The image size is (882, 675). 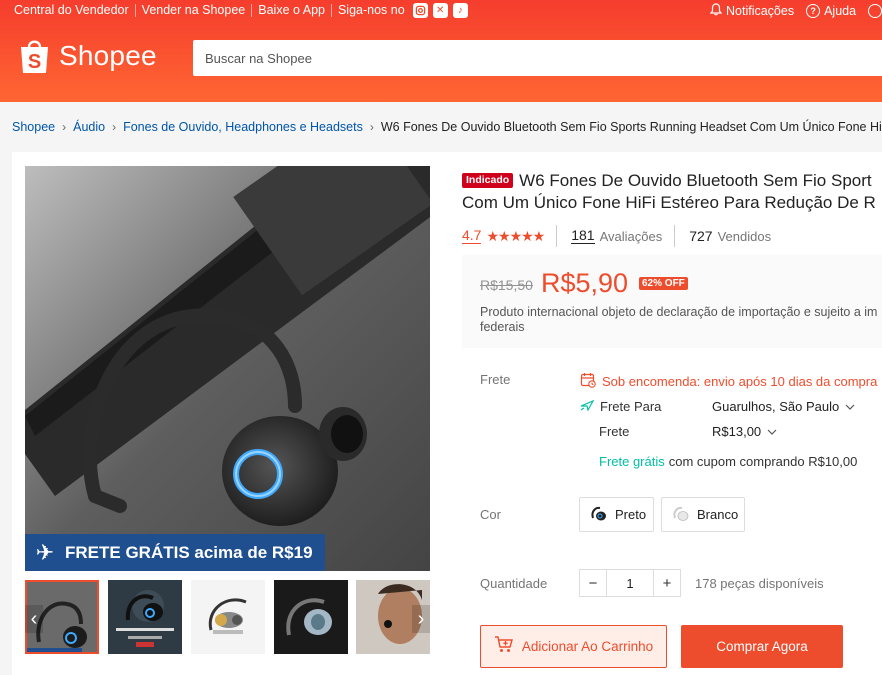 I want to click on x-icon: ✕, so click(x=440, y=10).